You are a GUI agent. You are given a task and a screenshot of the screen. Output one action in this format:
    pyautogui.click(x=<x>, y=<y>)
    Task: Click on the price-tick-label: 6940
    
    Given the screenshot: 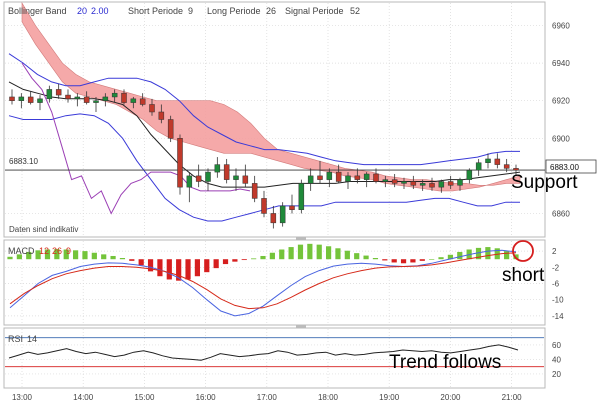 What is the action you would take?
    pyautogui.click(x=561, y=63)
    